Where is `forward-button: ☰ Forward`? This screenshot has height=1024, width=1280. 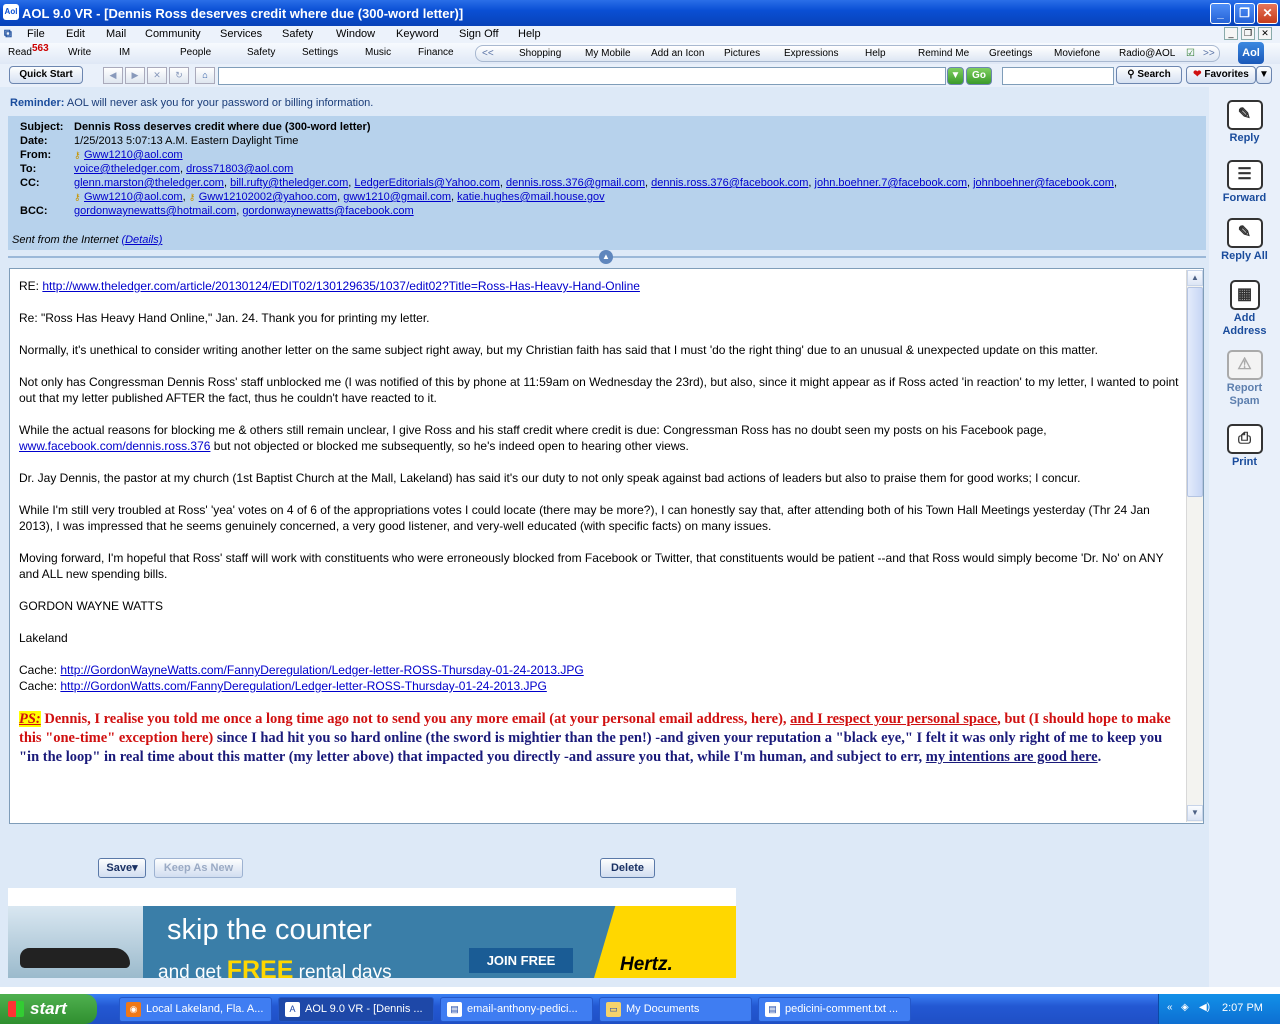
forward-button: ☰ Forward is located at coordinates (1244, 182).